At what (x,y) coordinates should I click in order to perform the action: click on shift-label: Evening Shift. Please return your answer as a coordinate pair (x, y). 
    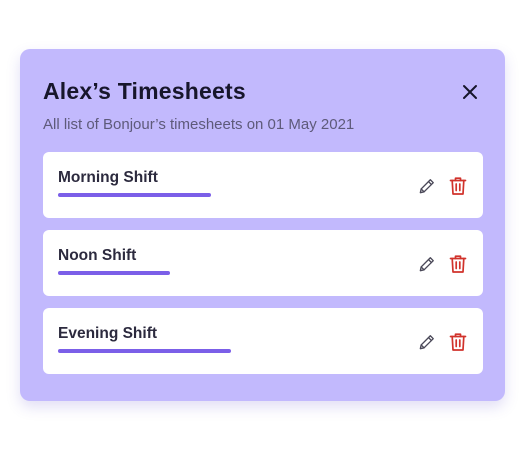
    Looking at the image, I should click on (108, 333).